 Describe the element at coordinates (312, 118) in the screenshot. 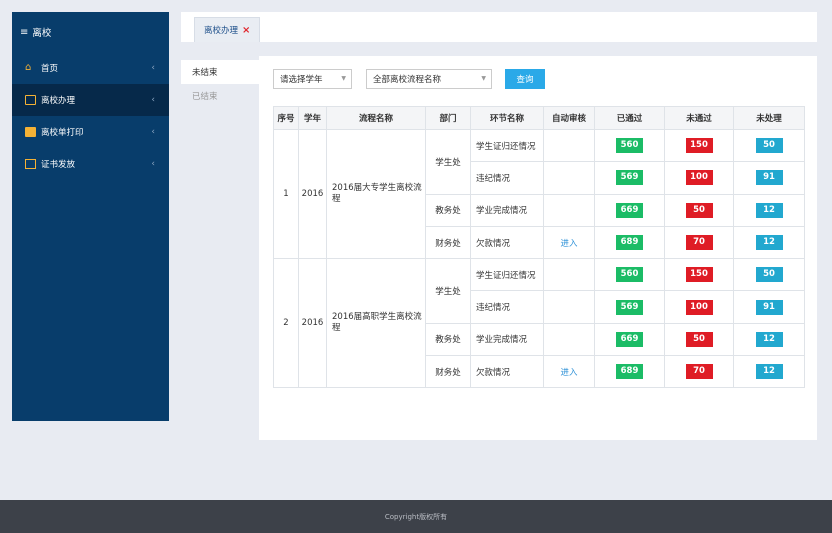

I see `col-header: 学年` at that location.